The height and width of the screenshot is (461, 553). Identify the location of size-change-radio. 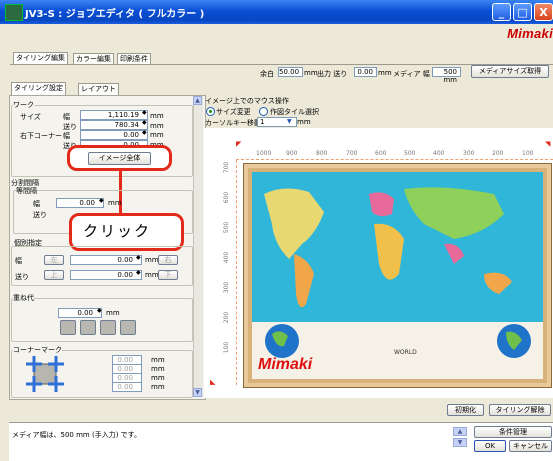
(210, 111).